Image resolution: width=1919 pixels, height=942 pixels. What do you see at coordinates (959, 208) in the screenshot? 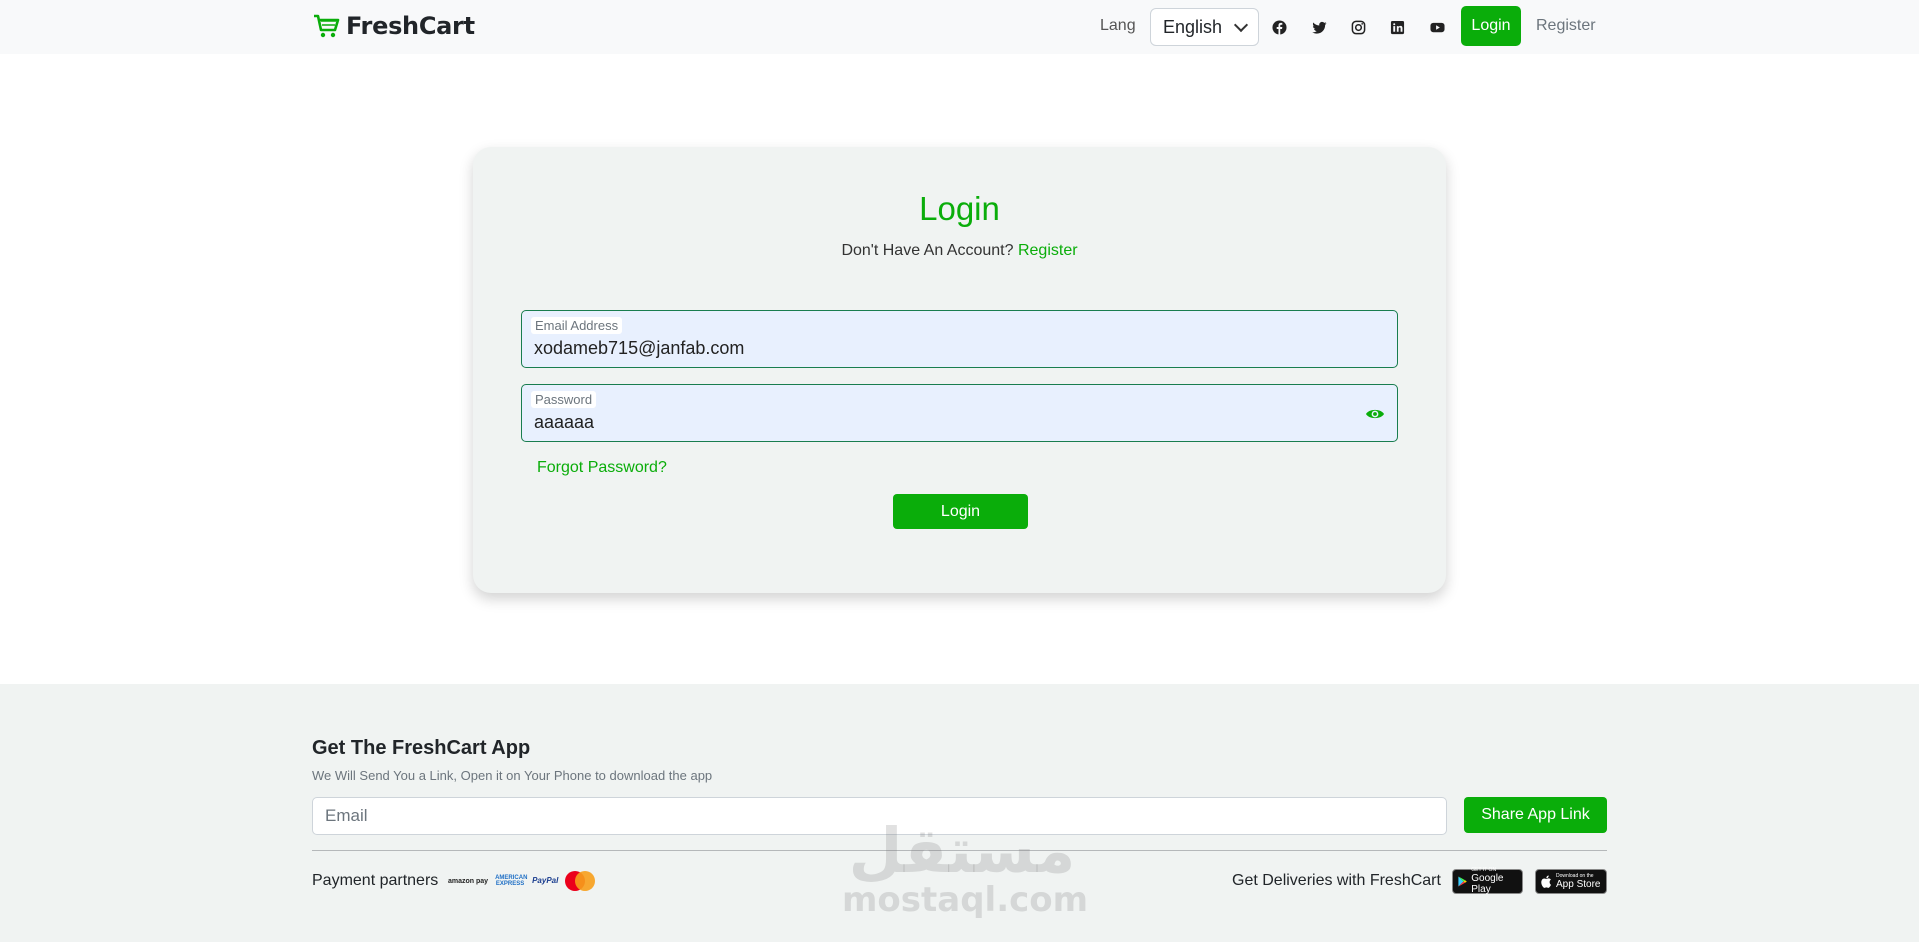
I see `page-title: Login` at bounding box center [959, 208].